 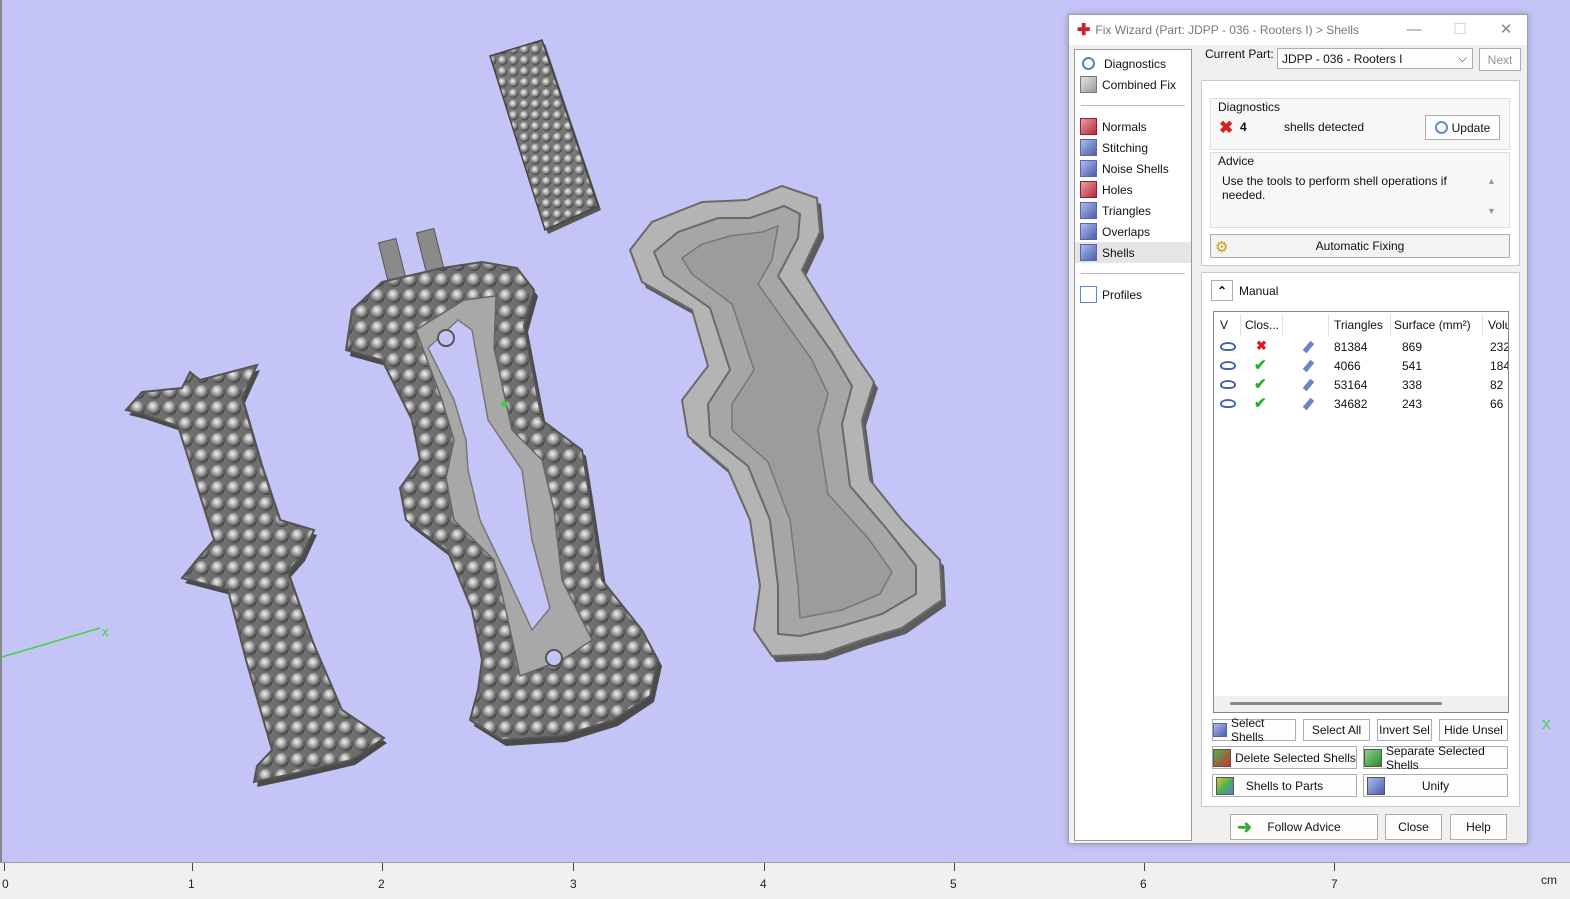 What do you see at coordinates (785, 880) in the screenshot?
I see `bottom-ruler: 0 1 2 3 4 5 6 7 cm` at bounding box center [785, 880].